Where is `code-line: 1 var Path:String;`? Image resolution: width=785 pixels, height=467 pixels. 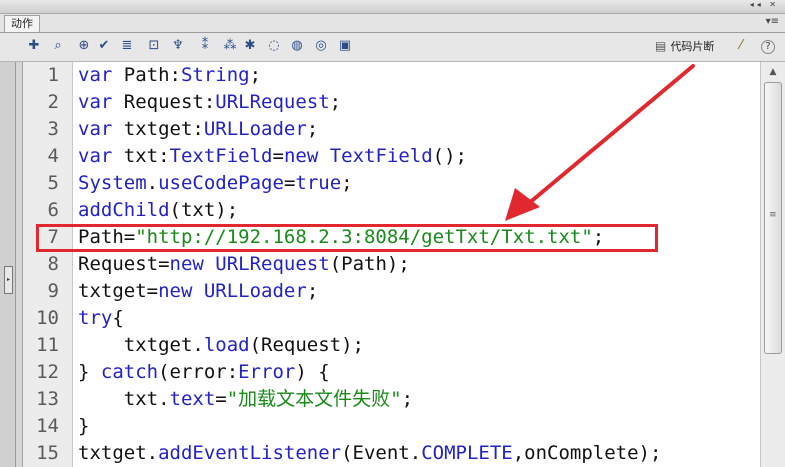
code-line: 1 var Path:String; is located at coordinates (392, 75).